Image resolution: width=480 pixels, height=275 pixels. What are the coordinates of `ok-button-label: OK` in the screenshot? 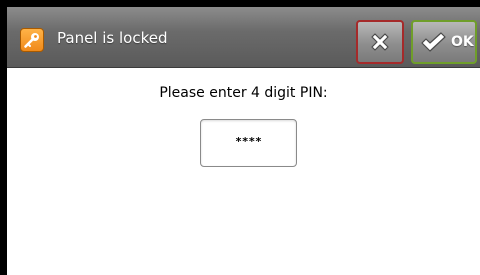 It's located at (462, 42).